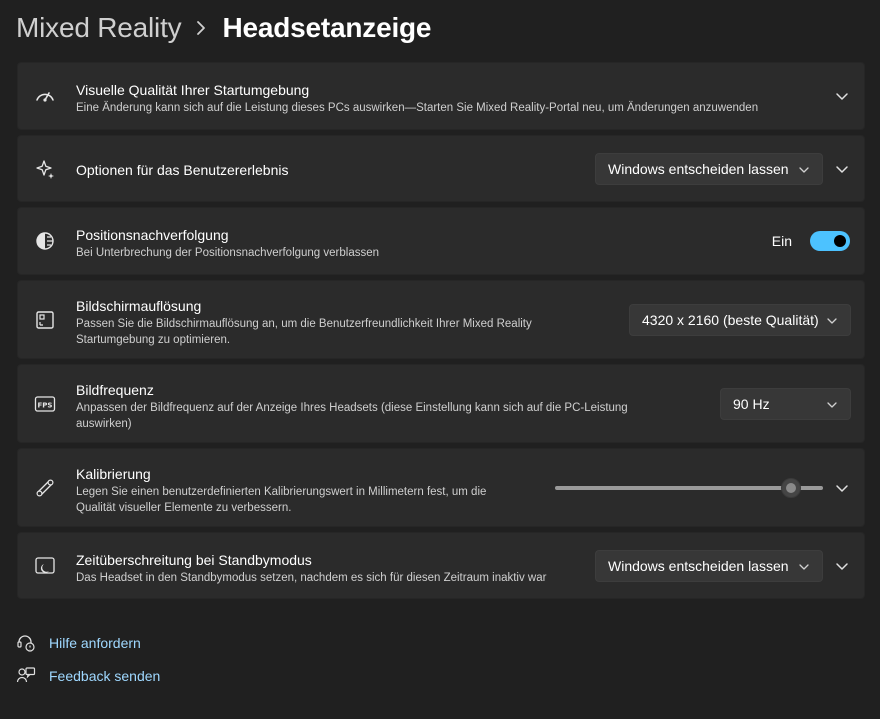 The width and height of the screenshot is (880, 719). I want to click on feedback-link-label: Feedback senden, so click(105, 676).